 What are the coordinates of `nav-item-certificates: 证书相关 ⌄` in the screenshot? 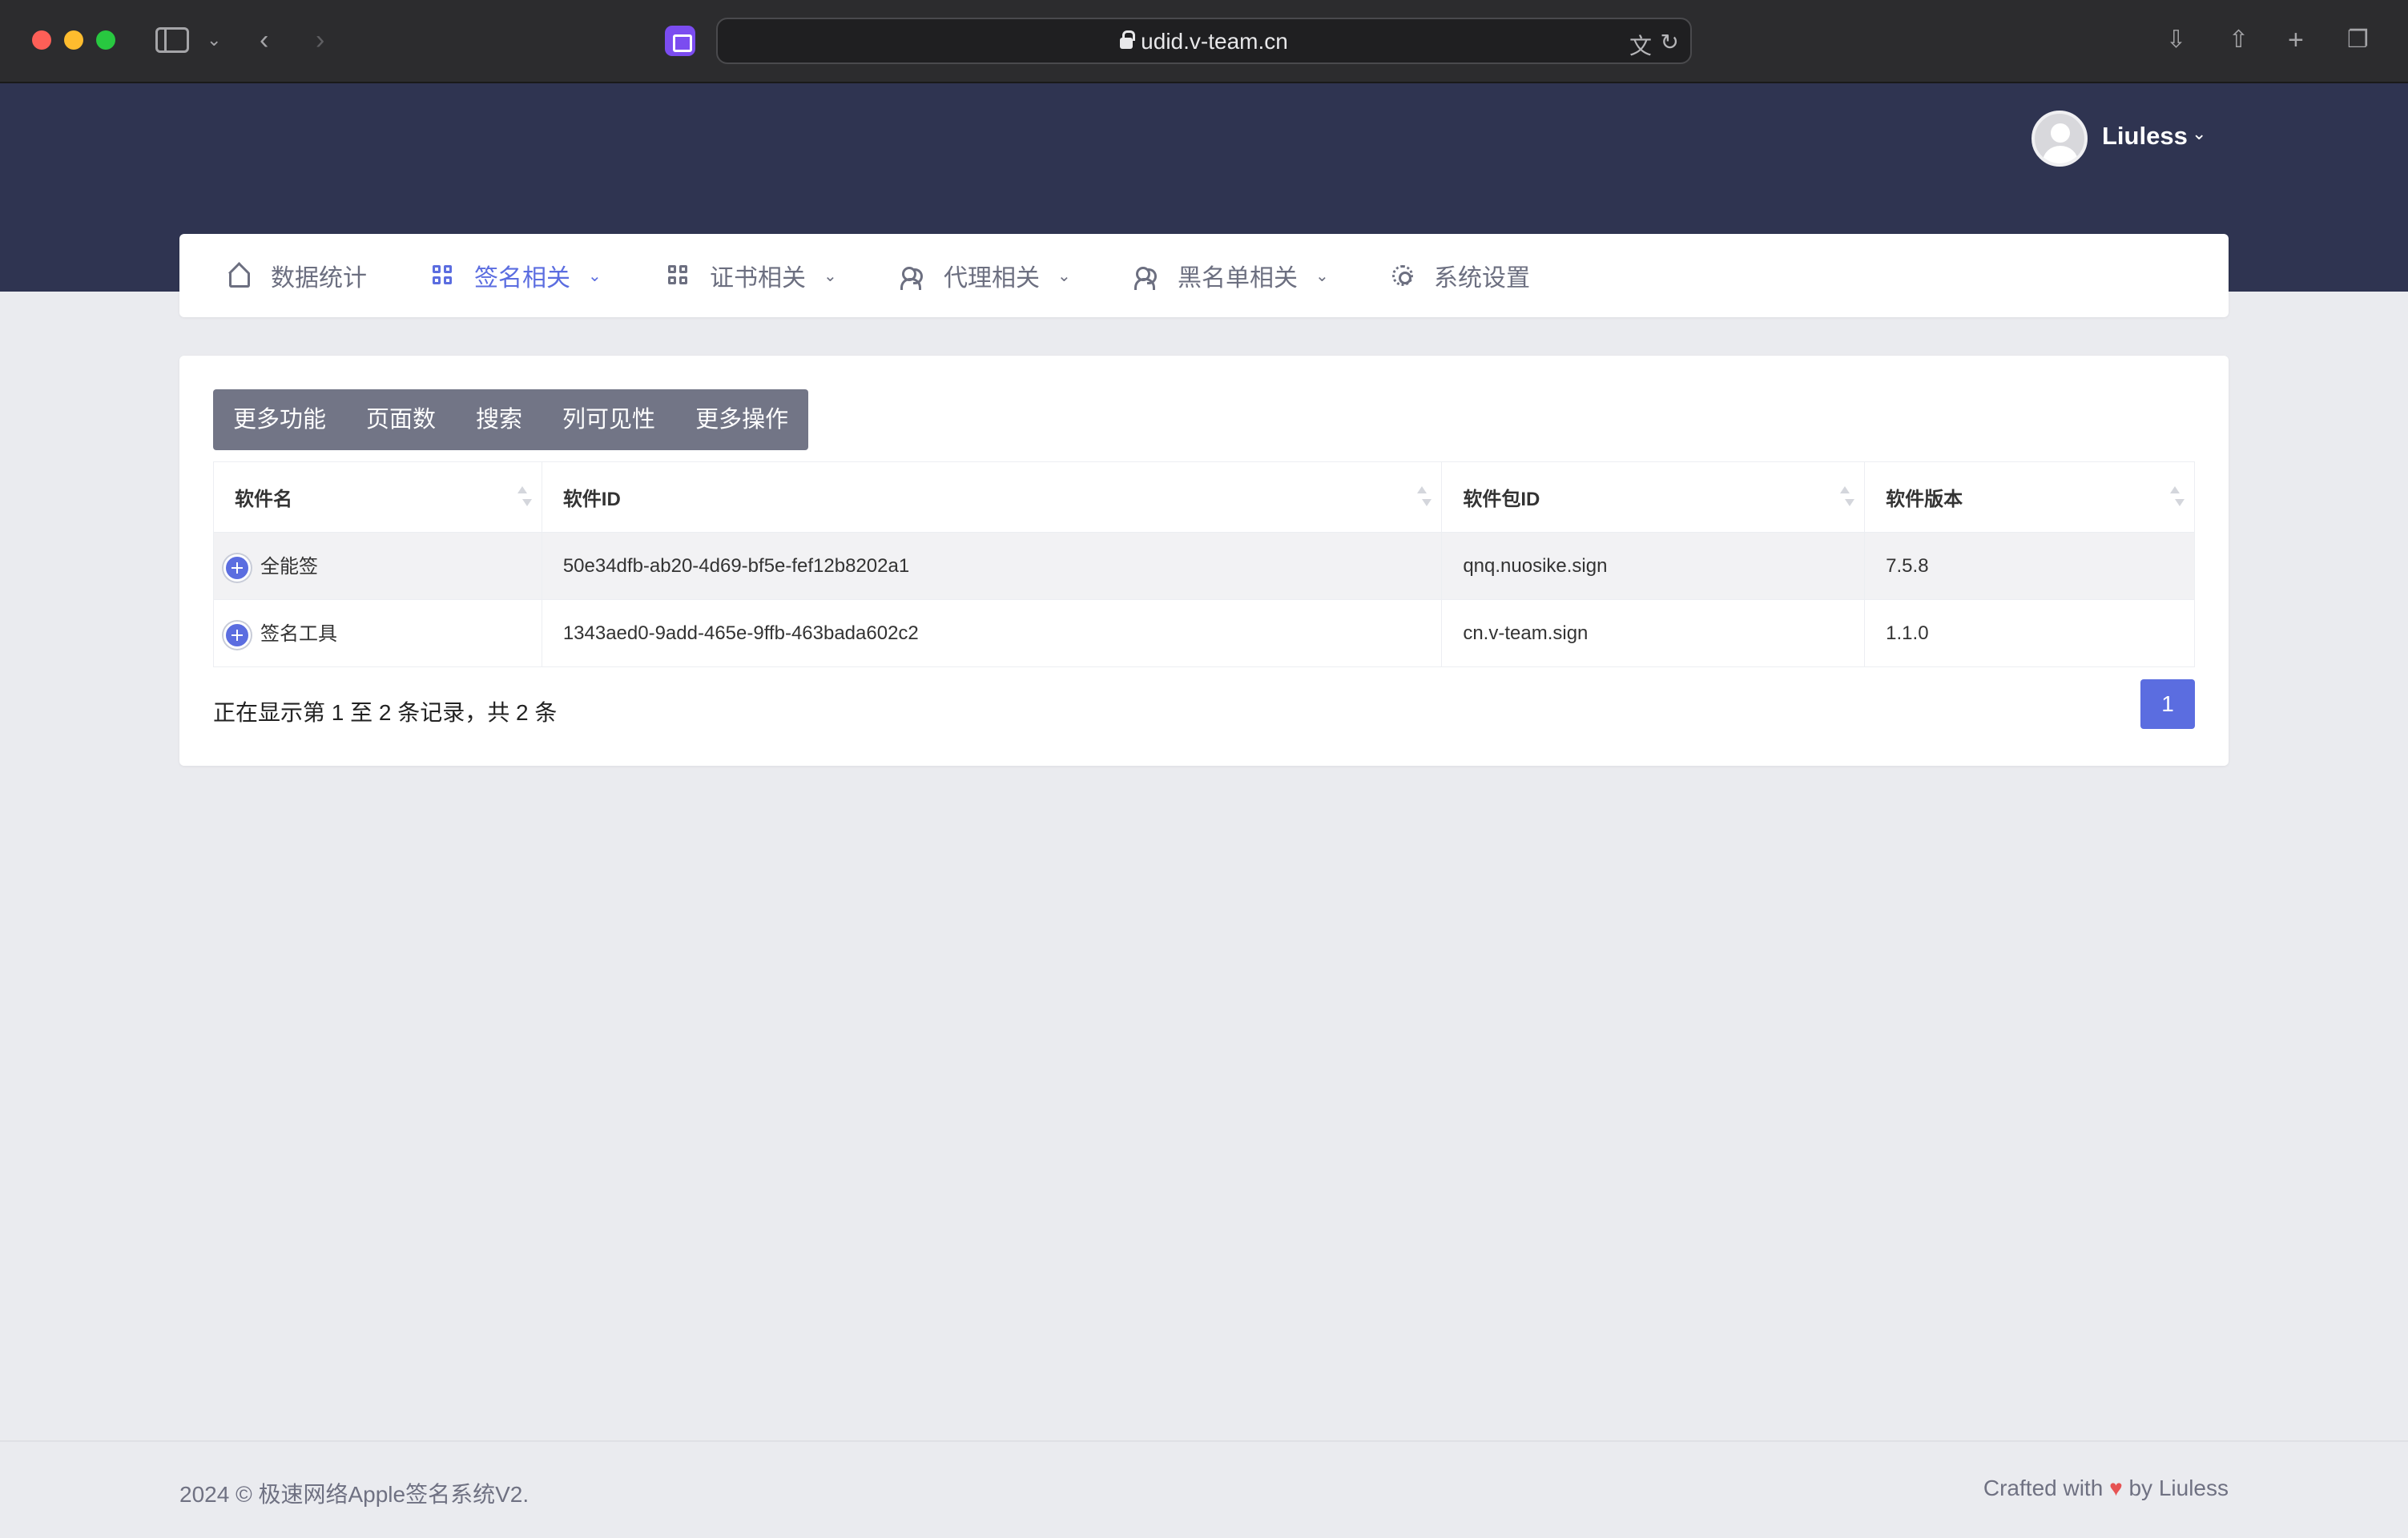 It's located at (752, 275).